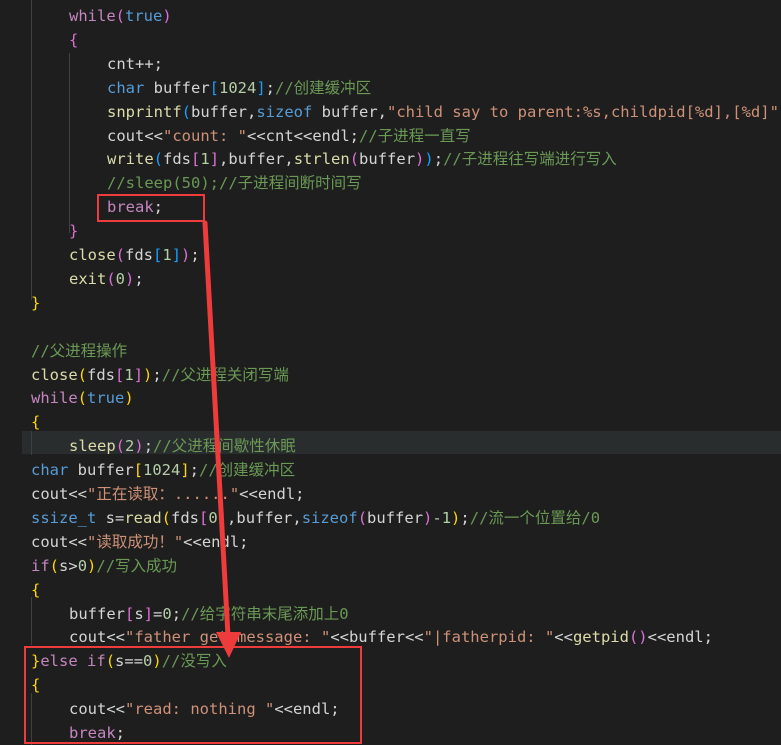  What do you see at coordinates (264, 517) in the screenshot?
I see `code-token: ,buffer,` at bounding box center [264, 517].